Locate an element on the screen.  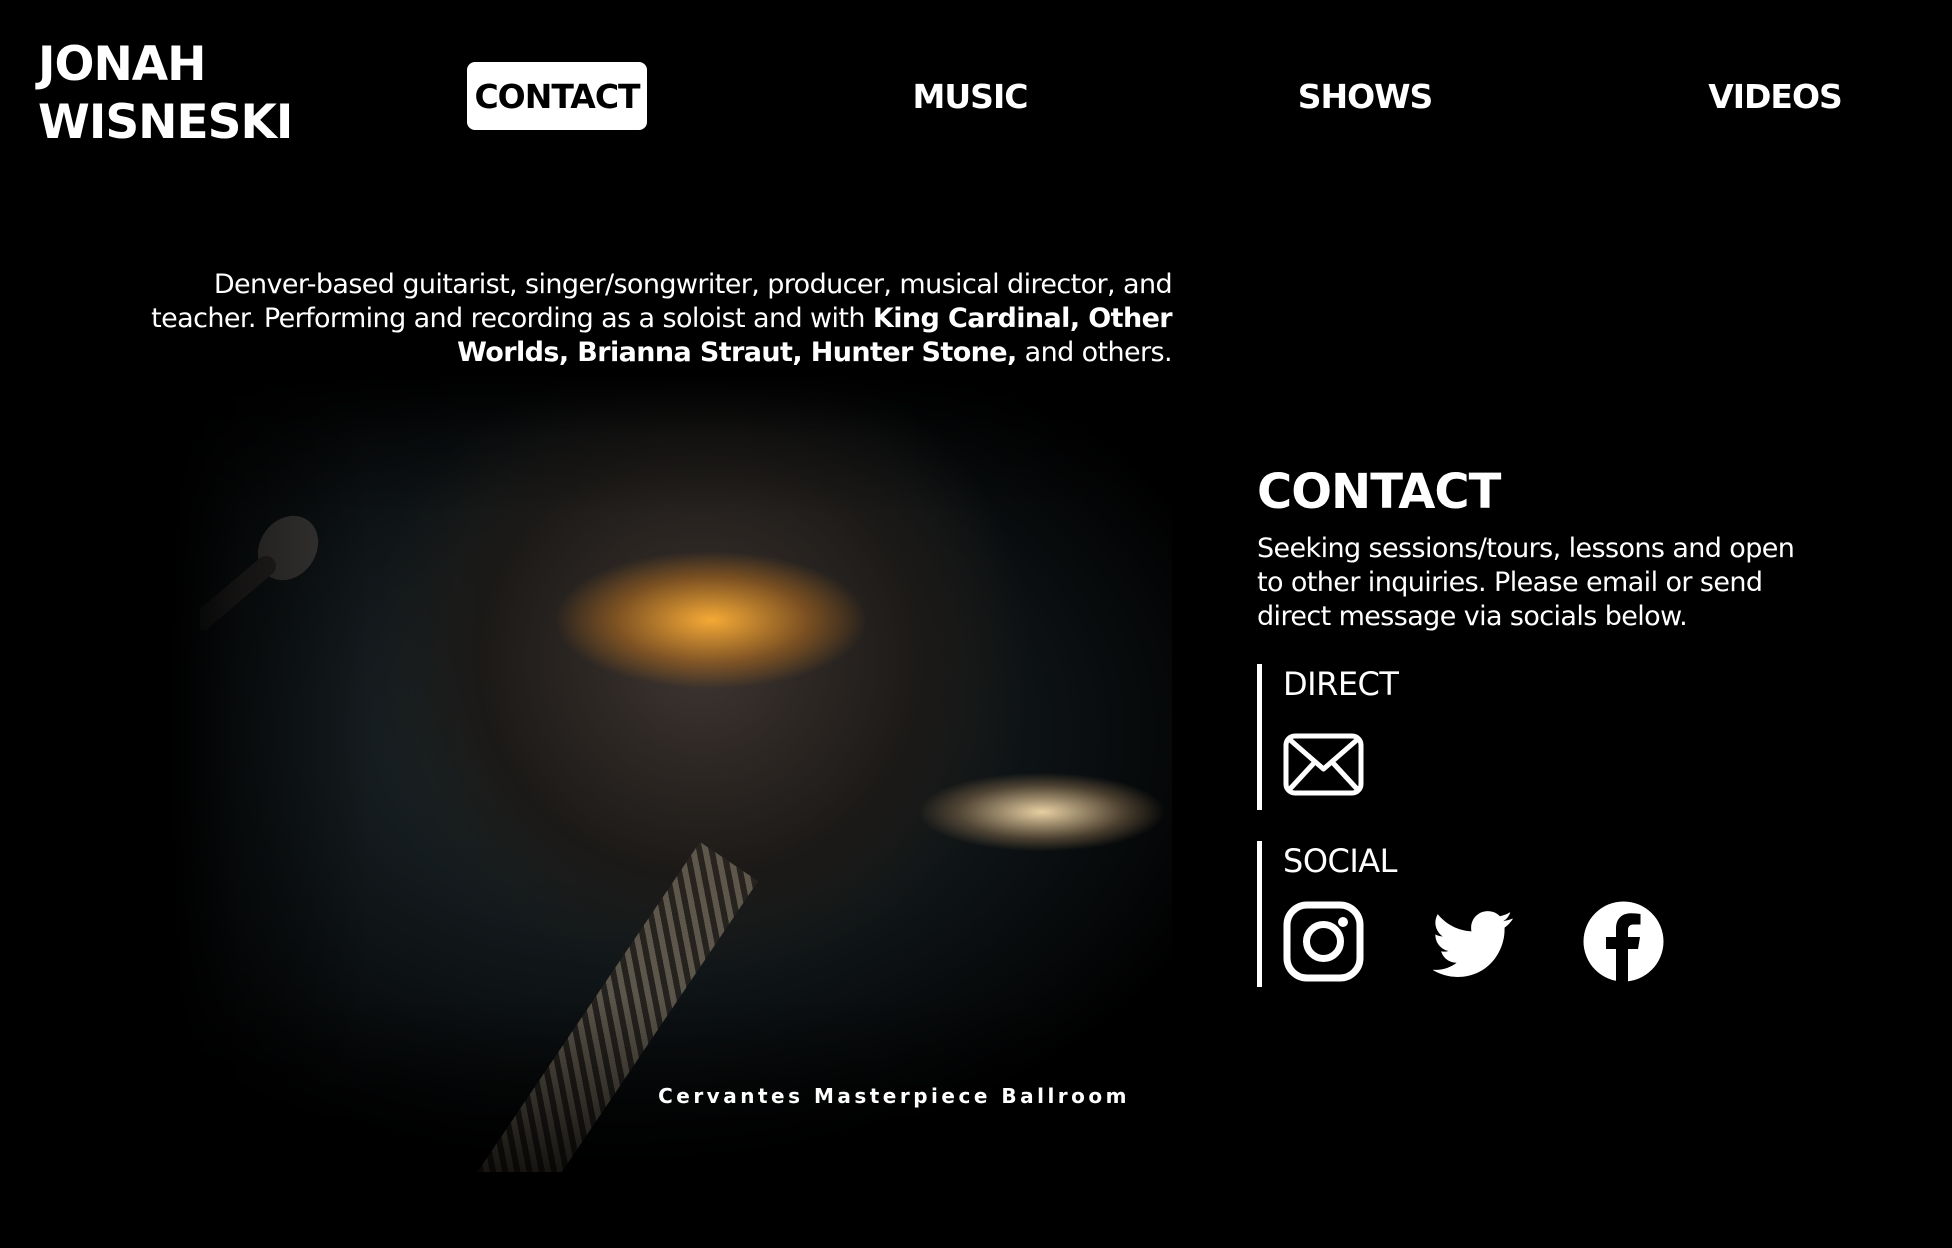
nav-music: MUSIC is located at coordinates (970, 96).